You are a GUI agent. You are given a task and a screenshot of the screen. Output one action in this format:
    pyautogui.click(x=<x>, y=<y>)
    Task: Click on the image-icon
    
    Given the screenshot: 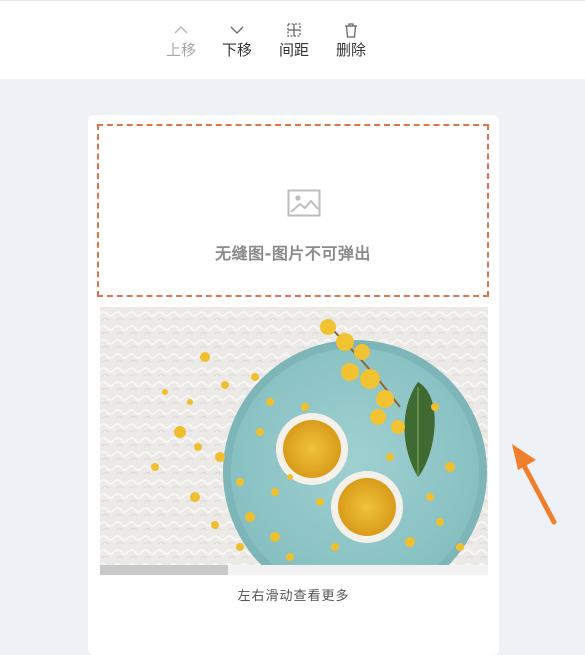 What is the action you would take?
    pyautogui.click(x=304, y=203)
    